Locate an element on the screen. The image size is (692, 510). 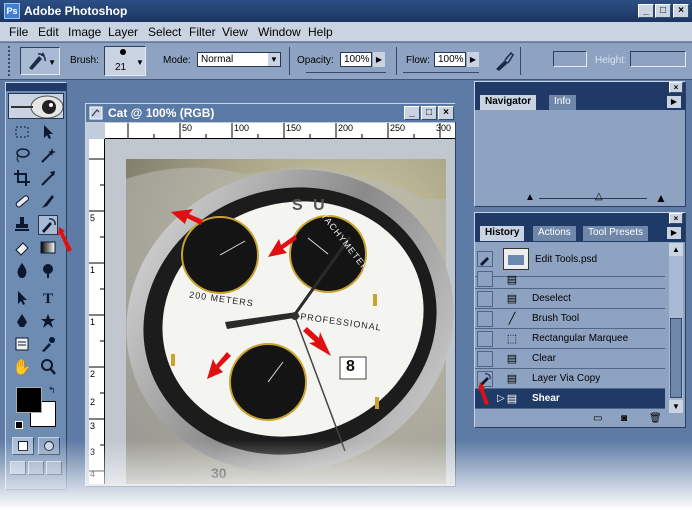
flow-input: 100% is located at coordinates (450, 59).